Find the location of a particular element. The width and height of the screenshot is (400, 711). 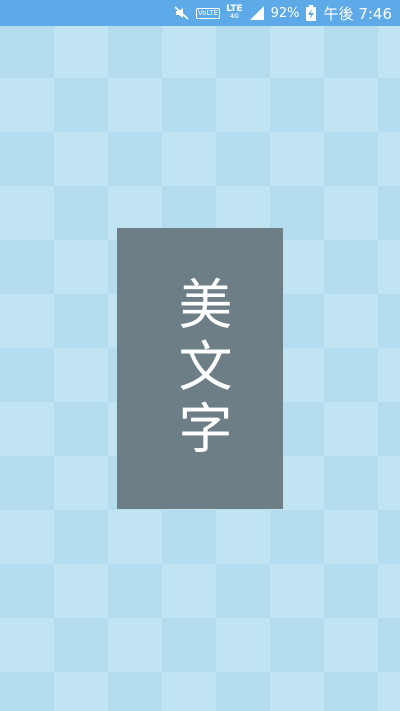

battery-percent: 92% is located at coordinates (285, 13).